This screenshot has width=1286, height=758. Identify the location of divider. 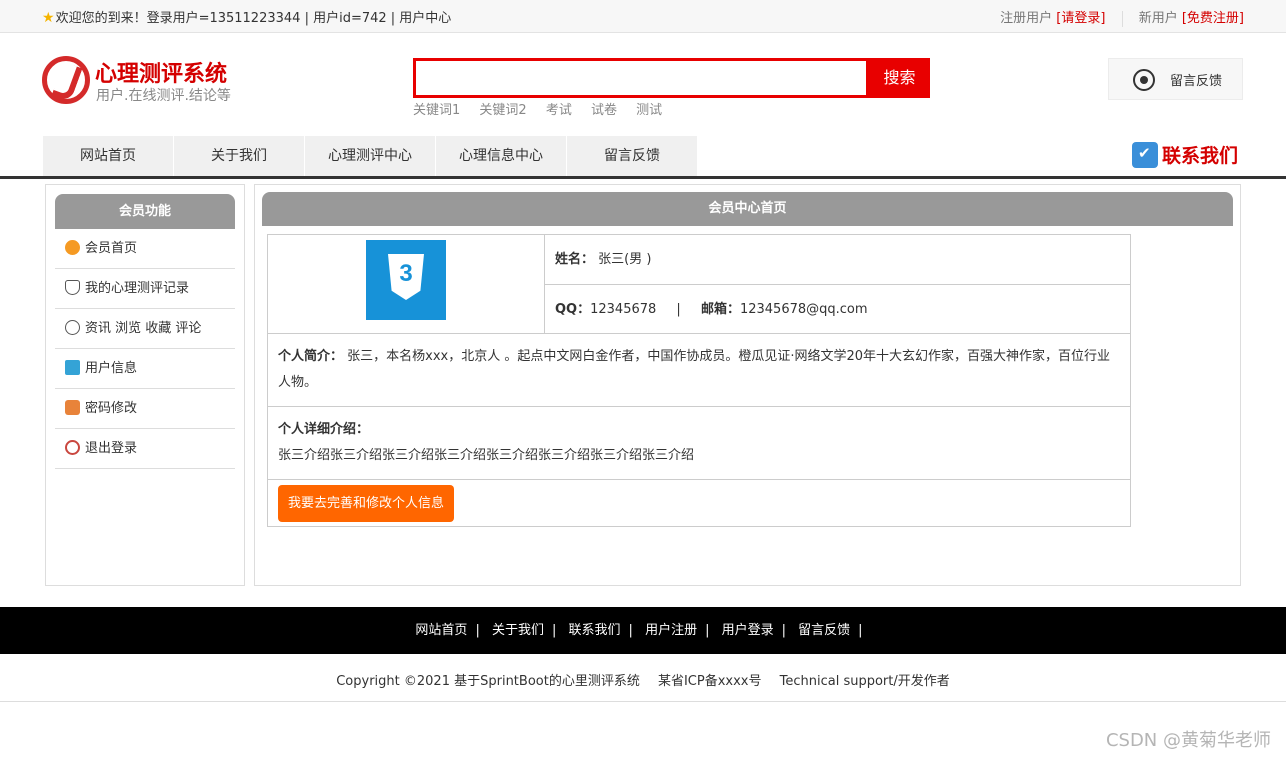
(1122, 18).